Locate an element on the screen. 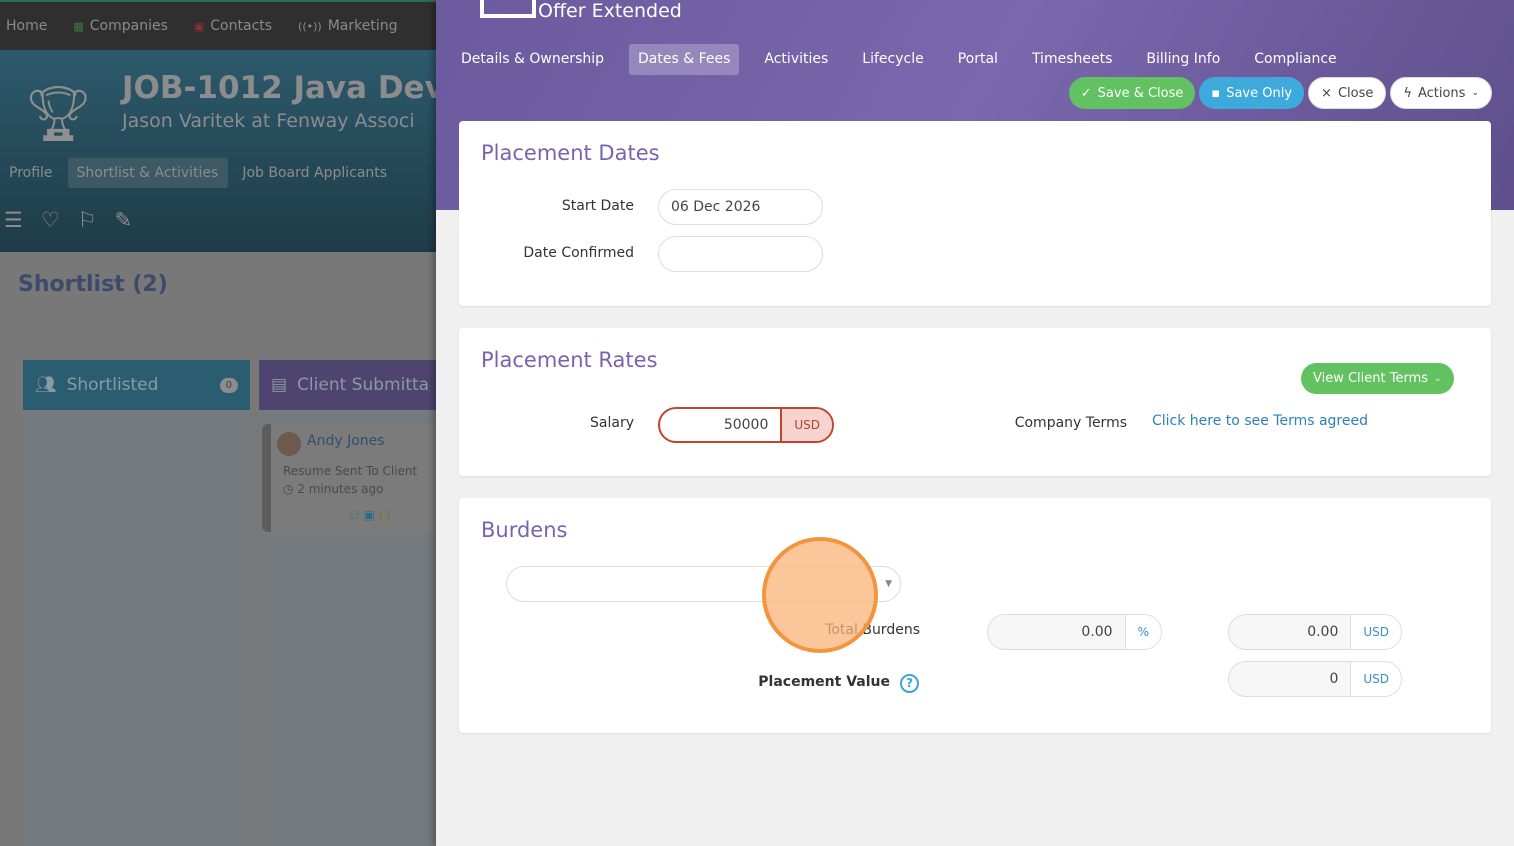 The height and width of the screenshot is (846, 1514). tab-timesheets: Timesheets is located at coordinates (1072, 59).